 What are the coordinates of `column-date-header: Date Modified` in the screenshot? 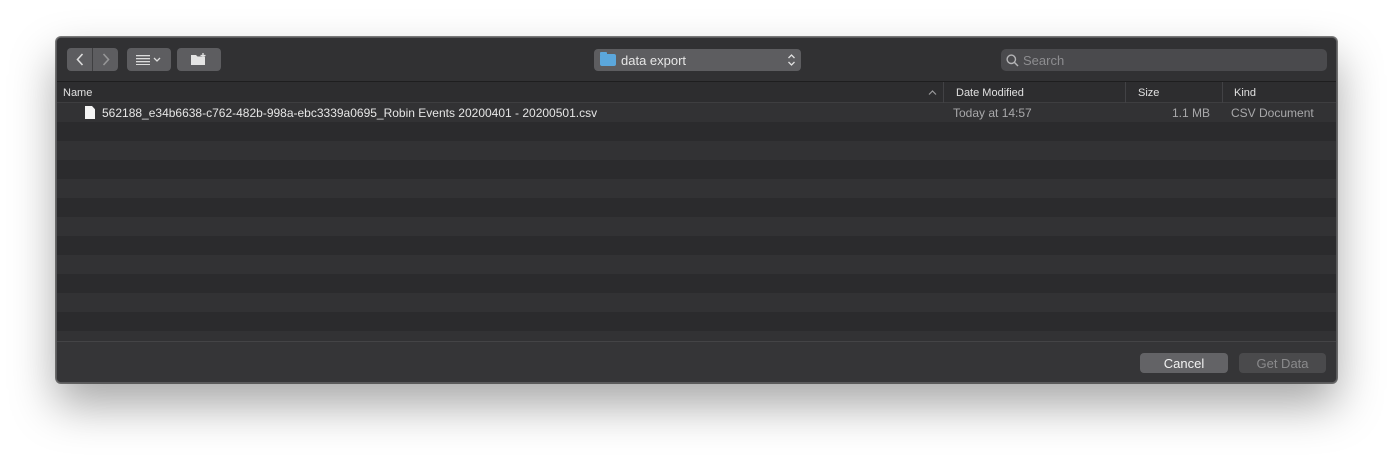 It's located at (1034, 92).